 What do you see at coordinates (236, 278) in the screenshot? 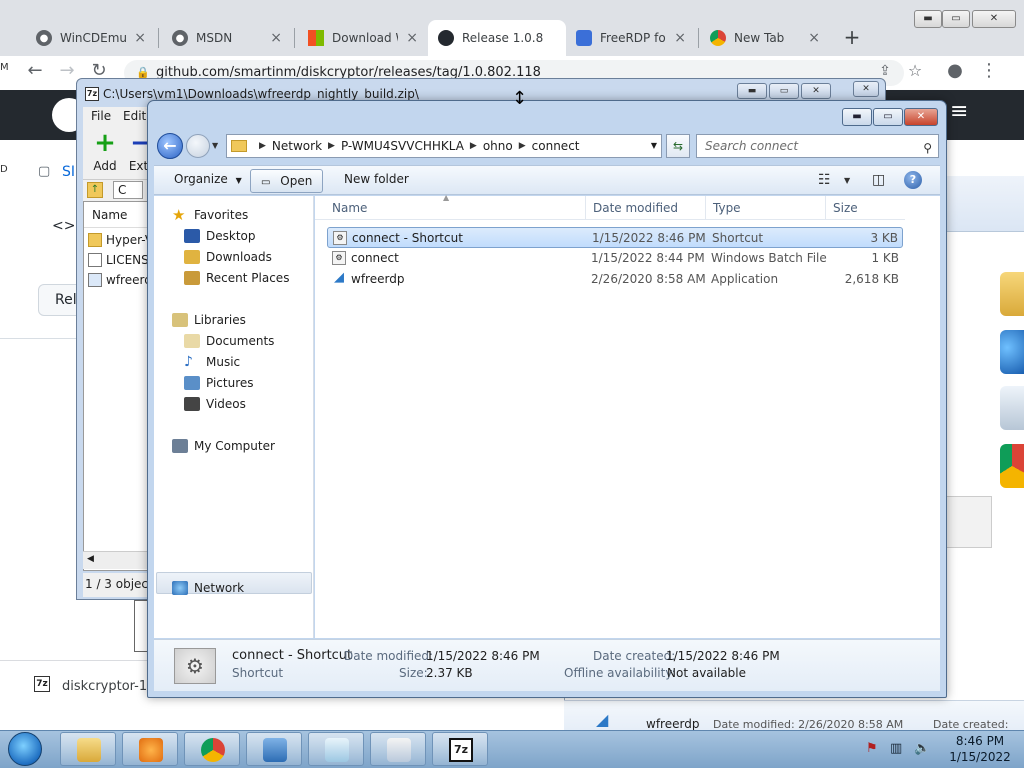
I see `nav-recent-places: Recent Places` at bounding box center [236, 278].